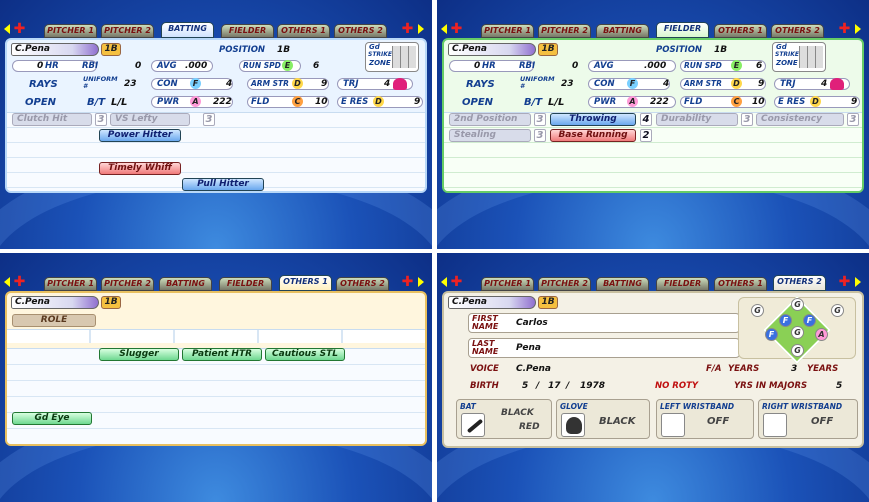 This screenshot has height=502, width=869. I want to click on field-position-diagram: G G G F F G A F G, so click(797, 330).